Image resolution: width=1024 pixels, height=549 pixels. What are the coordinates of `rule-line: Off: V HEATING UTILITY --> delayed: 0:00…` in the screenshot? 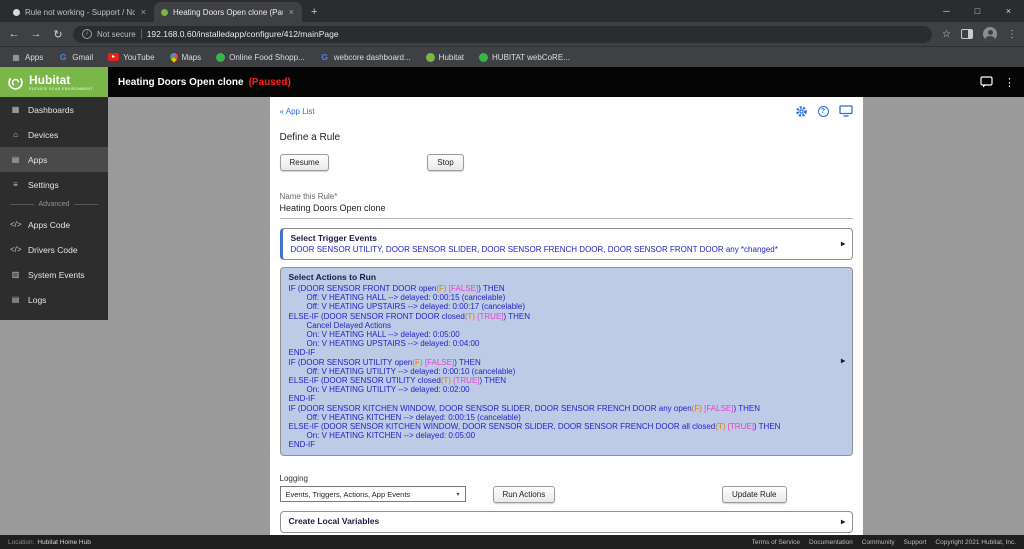 It's located at (411, 371).